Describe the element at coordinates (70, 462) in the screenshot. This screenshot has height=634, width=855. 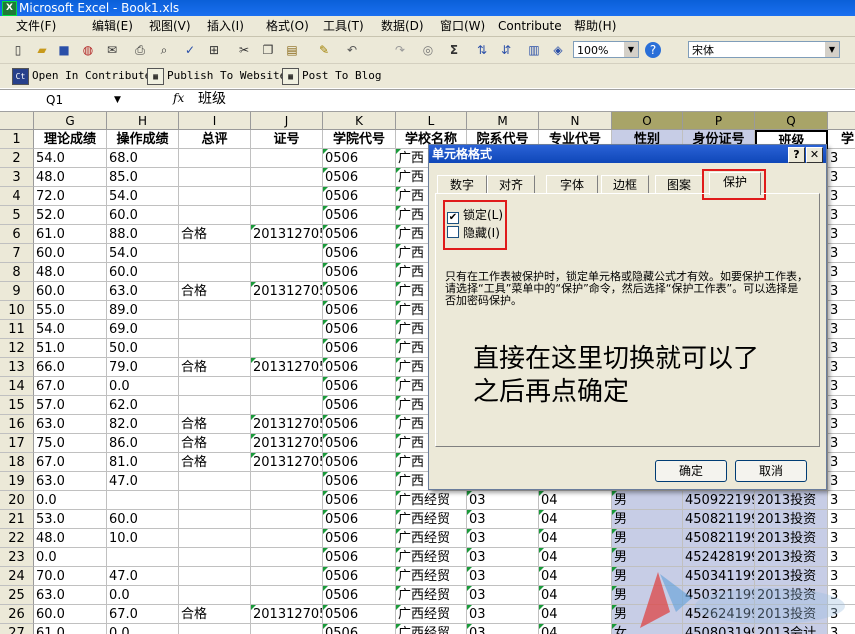
I see `table-cell: 67.0` at that location.